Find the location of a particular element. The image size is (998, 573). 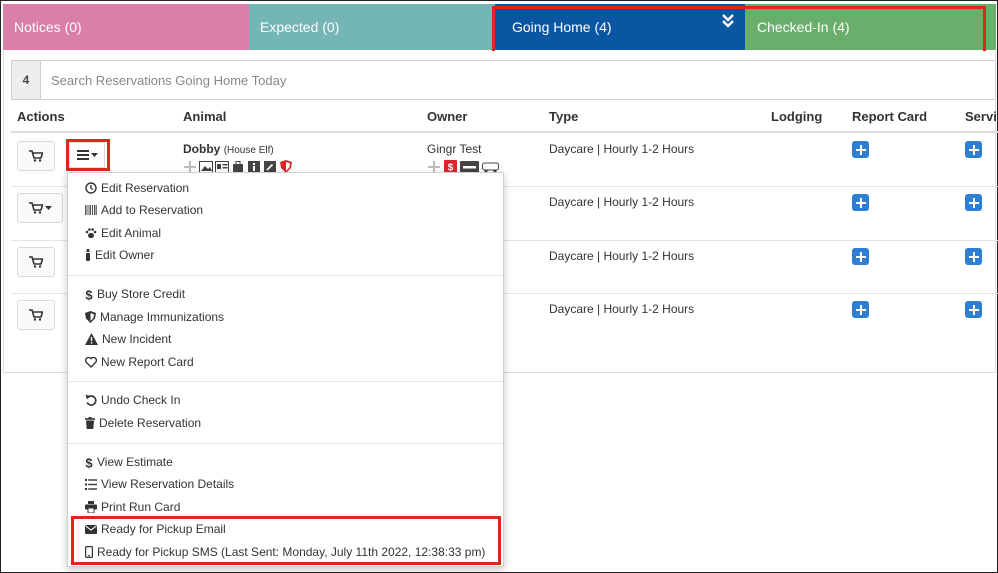

clock-icon is located at coordinates (91, 188).